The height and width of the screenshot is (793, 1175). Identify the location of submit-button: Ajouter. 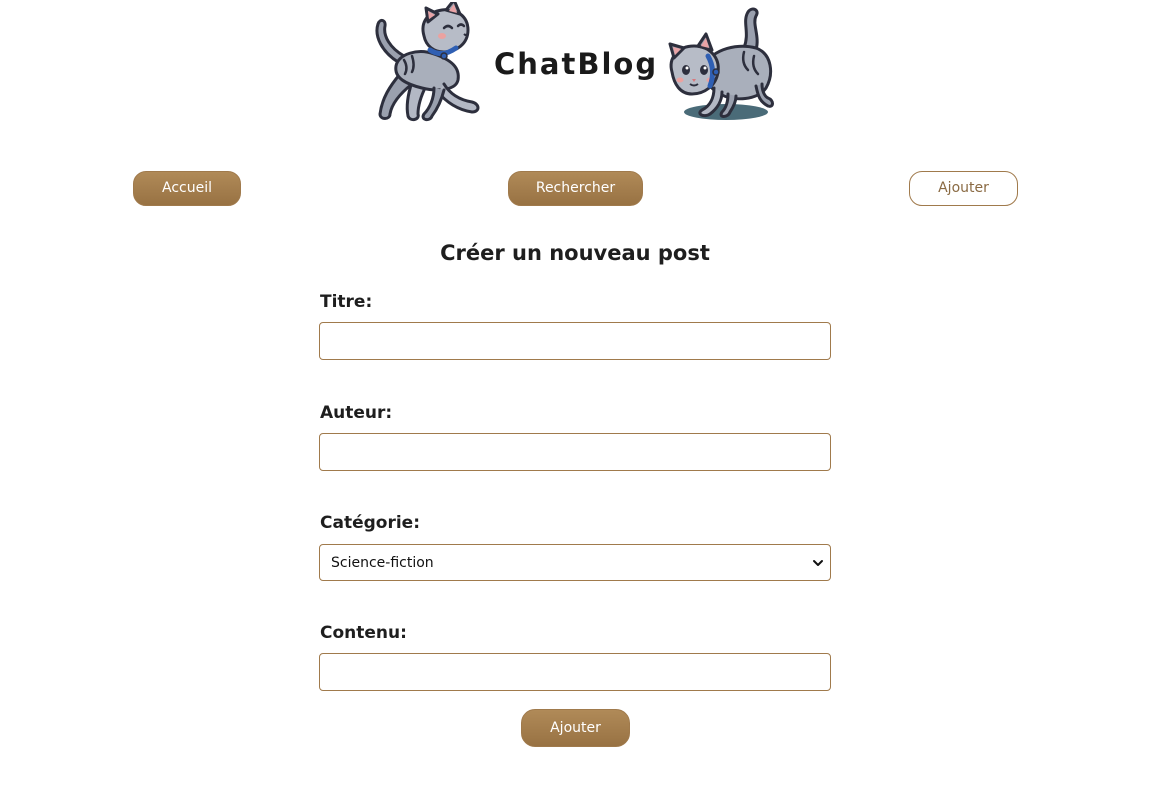
(575, 728).